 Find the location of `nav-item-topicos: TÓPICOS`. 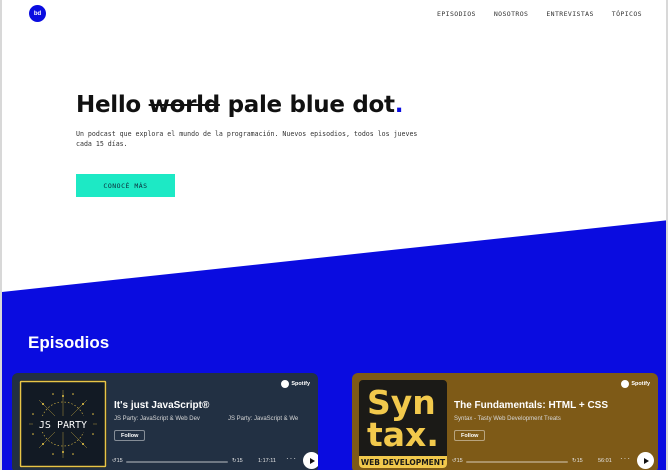

nav-item-topicos: TÓPICOS is located at coordinates (627, 14).